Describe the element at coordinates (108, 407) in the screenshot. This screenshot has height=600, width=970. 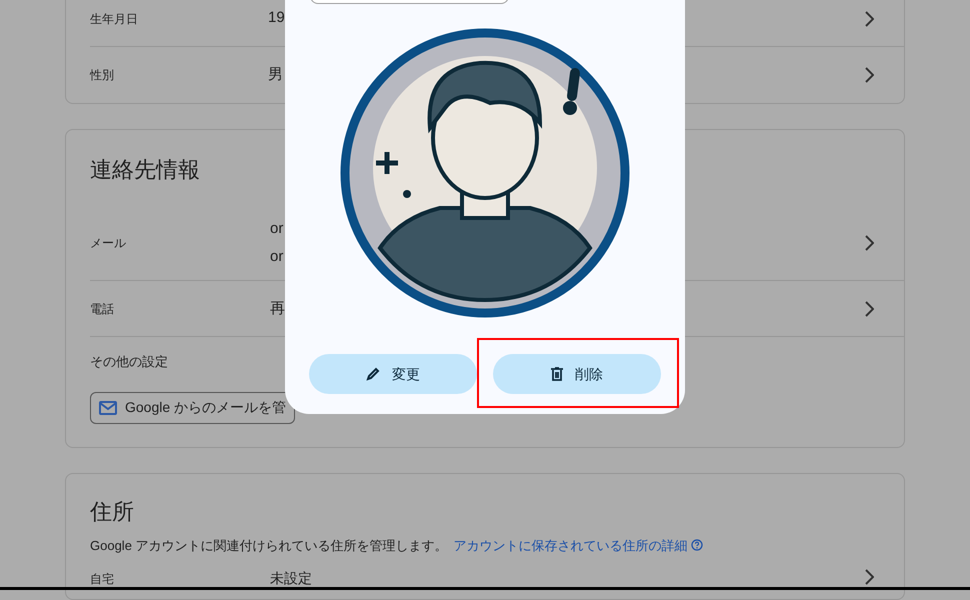
I see `mail-icon` at that location.